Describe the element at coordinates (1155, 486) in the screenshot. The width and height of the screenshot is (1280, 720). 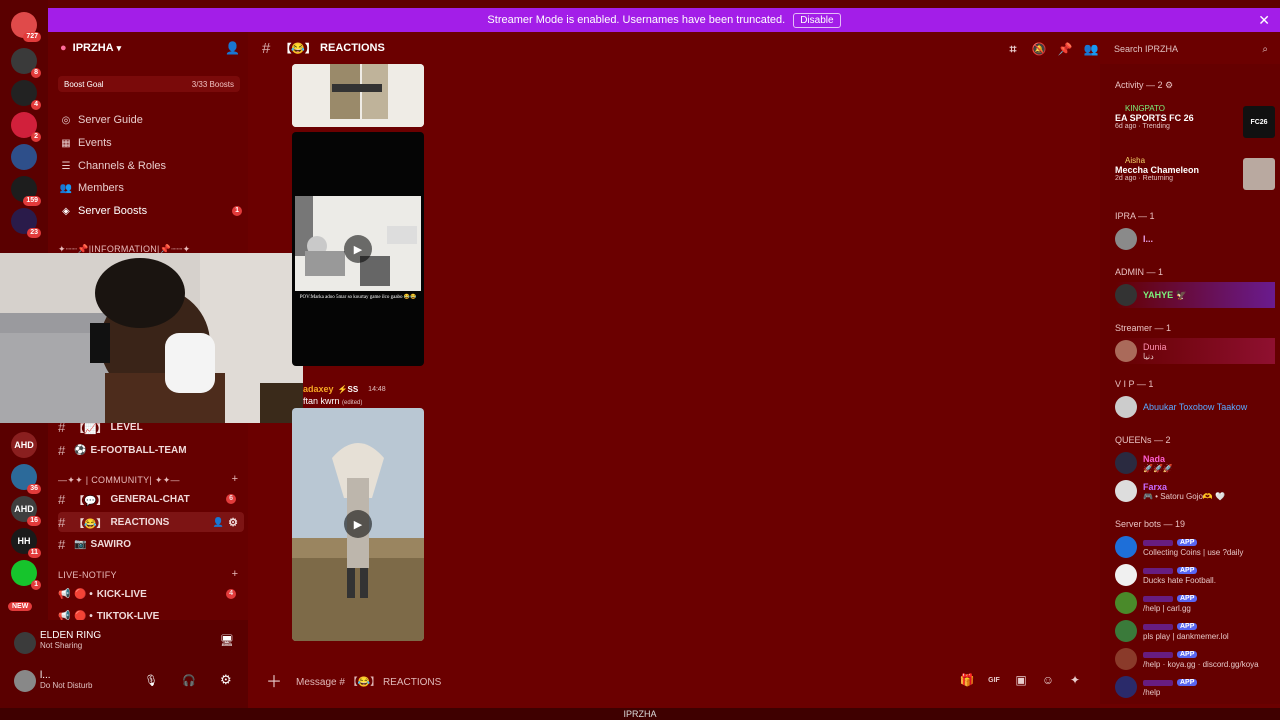
I see `member-name: Farxa` at that location.